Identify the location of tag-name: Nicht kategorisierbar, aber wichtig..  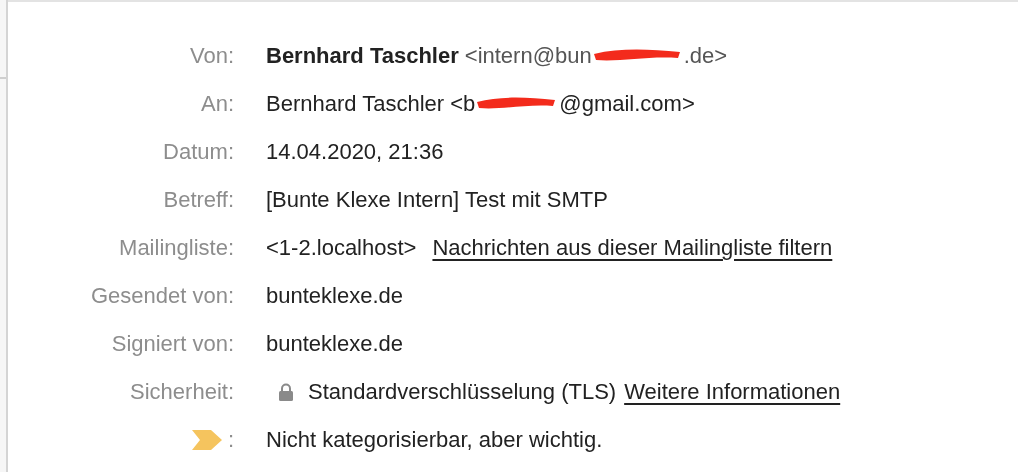
(434, 440).